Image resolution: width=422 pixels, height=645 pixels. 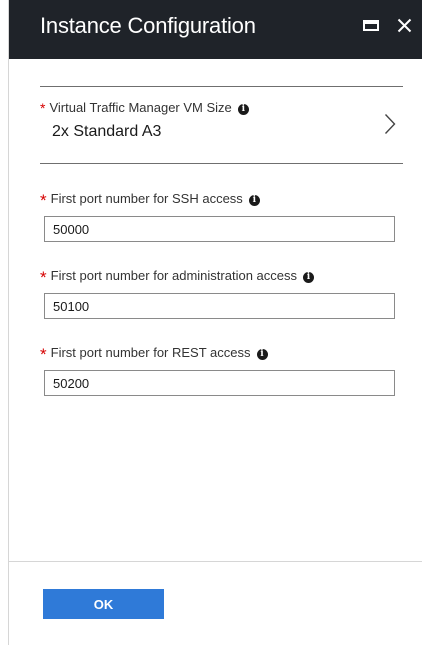 I want to click on ok-button: OK, so click(x=103, y=604).